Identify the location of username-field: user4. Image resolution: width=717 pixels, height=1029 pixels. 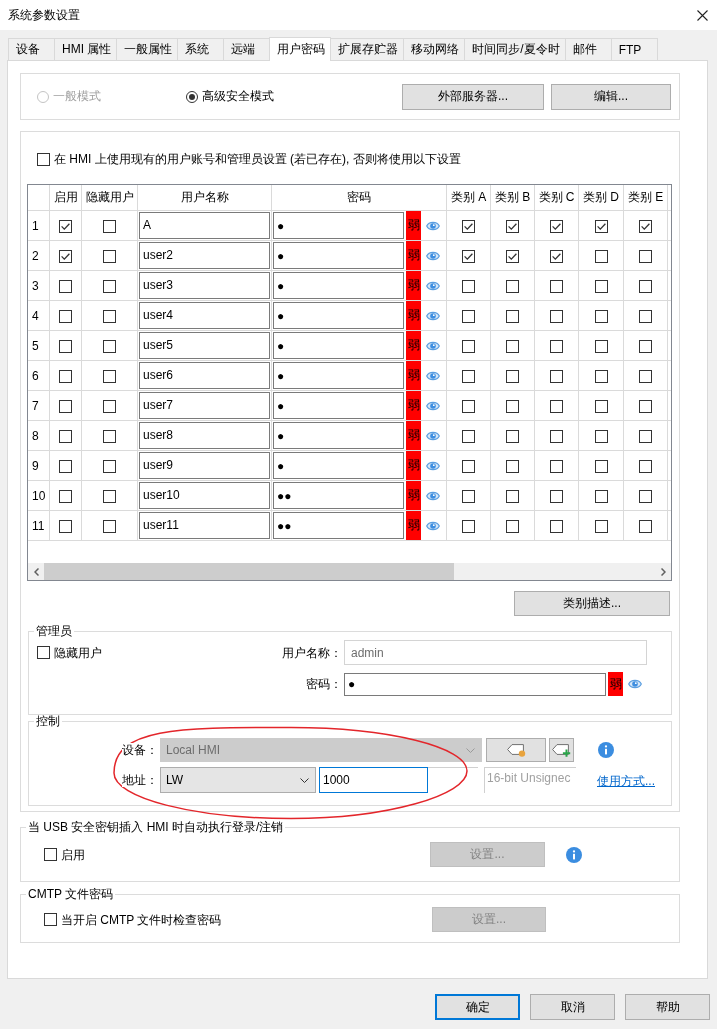
(204, 315).